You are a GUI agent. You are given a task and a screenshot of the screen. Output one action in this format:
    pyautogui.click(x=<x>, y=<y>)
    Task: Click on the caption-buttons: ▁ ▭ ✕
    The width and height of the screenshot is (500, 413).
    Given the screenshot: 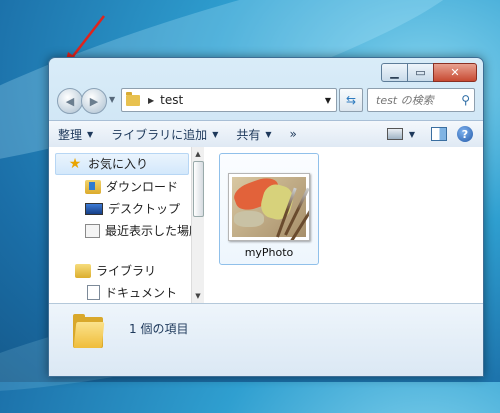 What is the action you would take?
    pyautogui.click(x=429, y=72)
    